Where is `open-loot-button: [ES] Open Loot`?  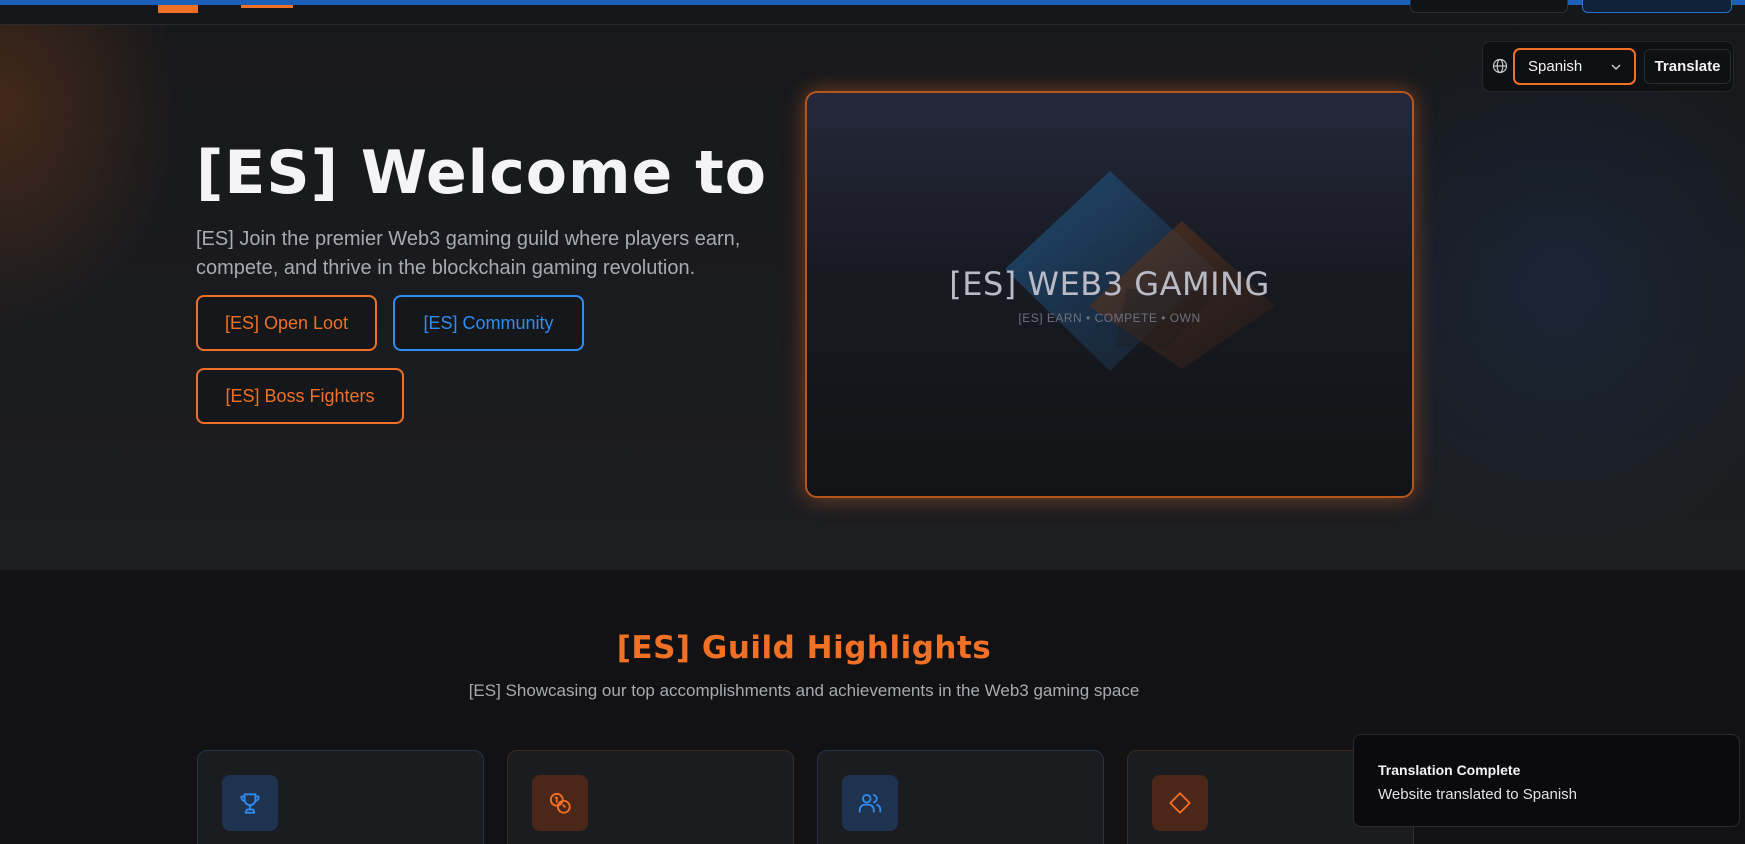 open-loot-button: [ES] Open Loot is located at coordinates (286, 323).